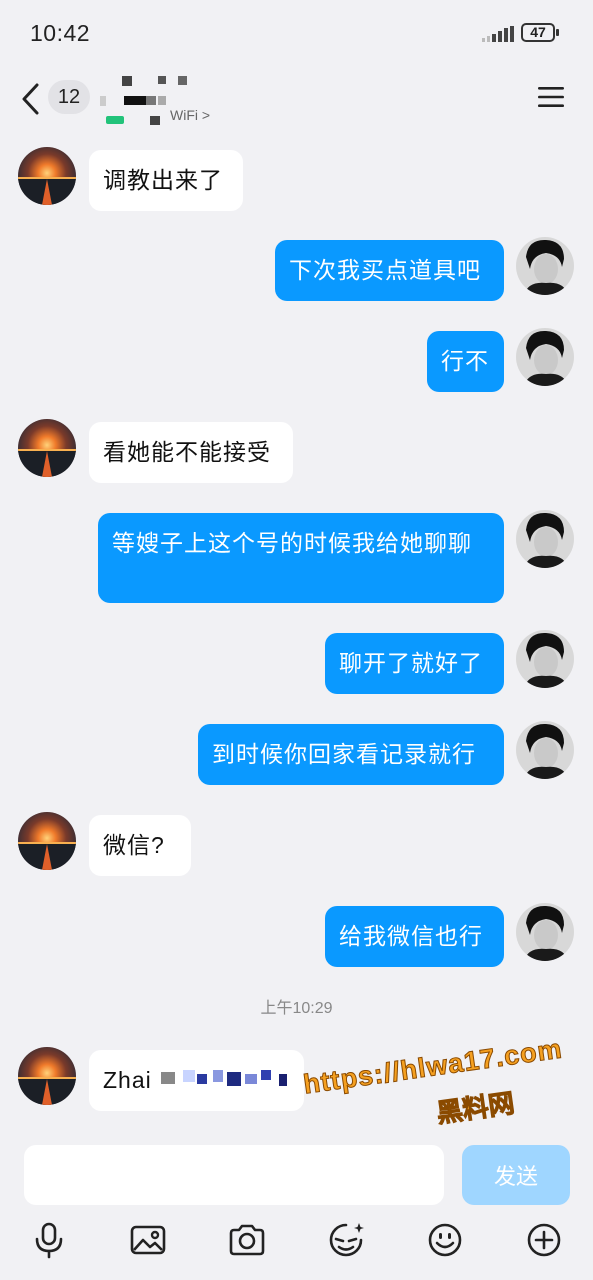 This screenshot has height=1280, width=593. I want to click on message-bubble-outgoing: 下次我买点道具吧, so click(389, 270).